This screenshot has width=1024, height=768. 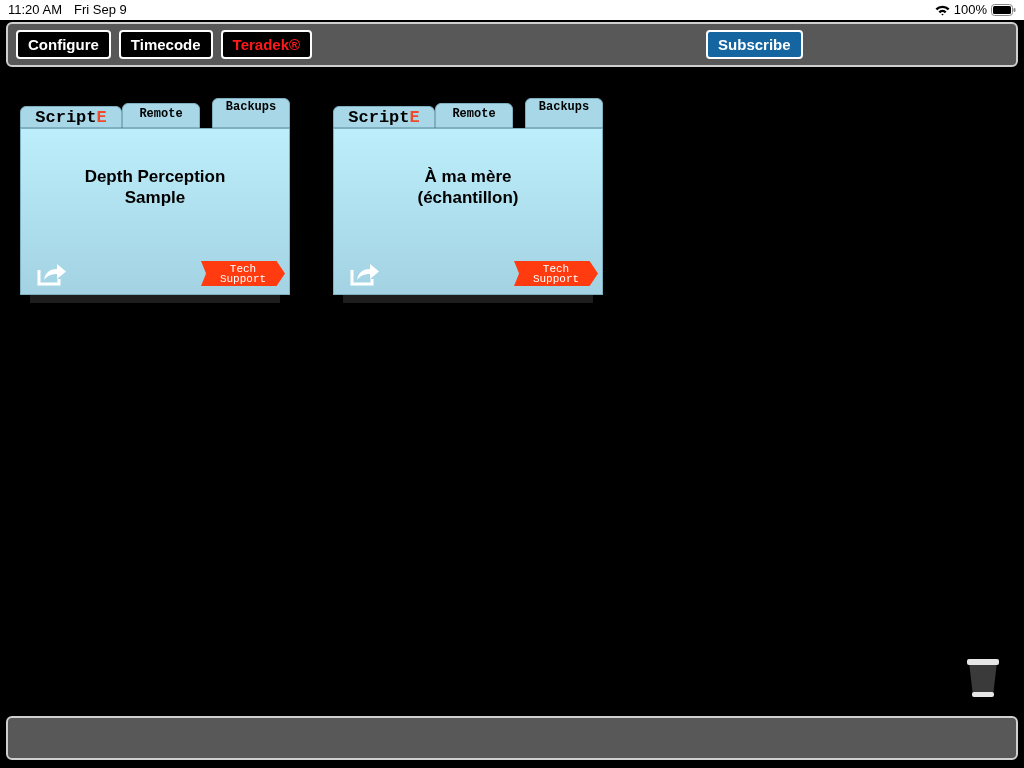 I want to click on battery-icon, so click(x=1003, y=10).